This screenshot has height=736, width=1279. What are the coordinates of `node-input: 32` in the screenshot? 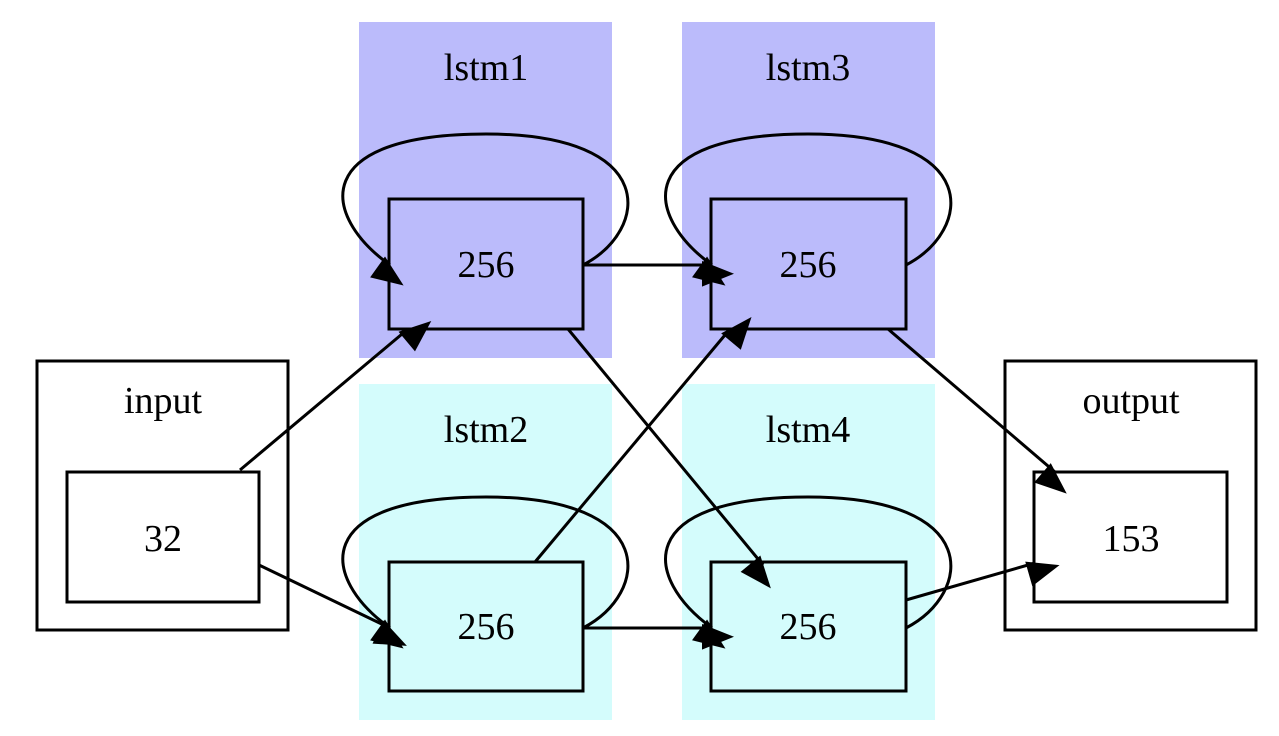 It's located at (163, 537).